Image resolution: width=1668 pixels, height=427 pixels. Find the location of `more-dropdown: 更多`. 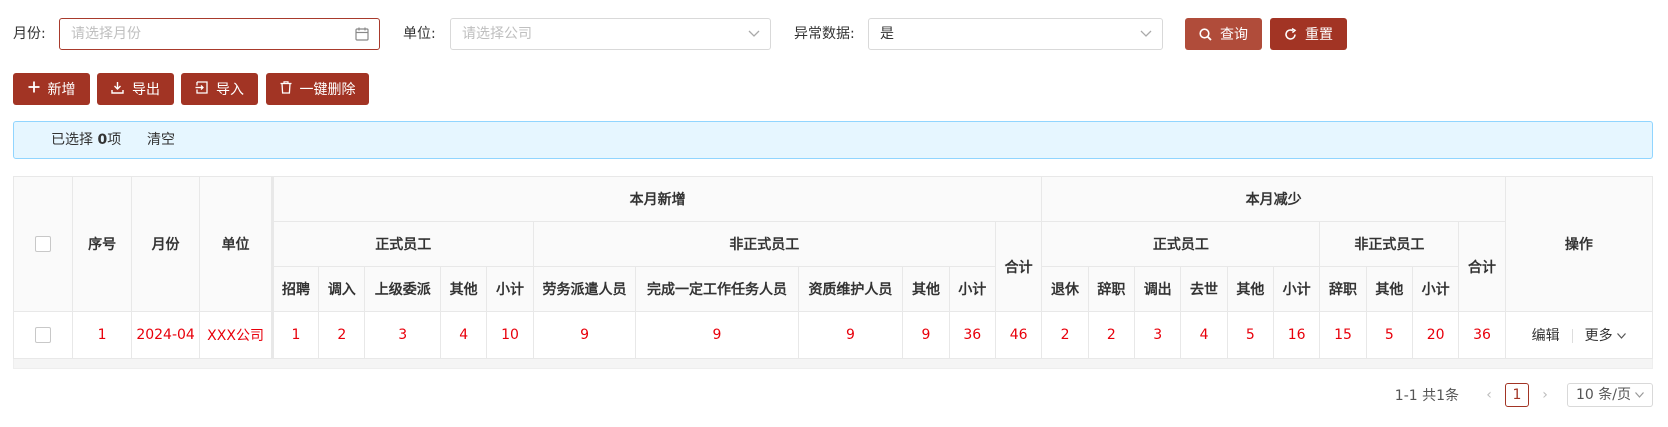

more-dropdown: 更多 is located at coordinates (1605, 336).